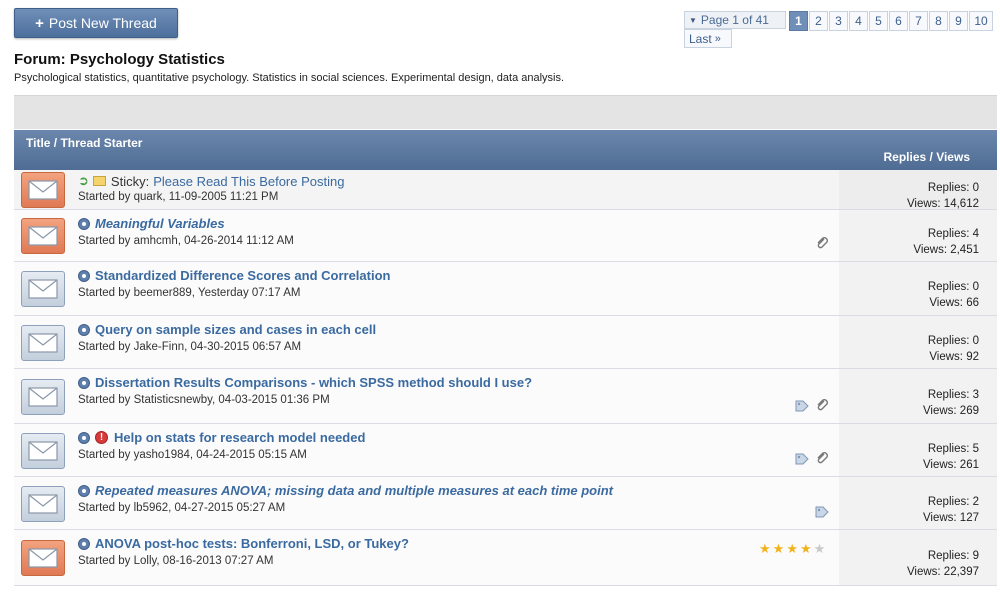  I want to click on page-jump-dropdown: ▼ Page 1 of 41, so click(735, 20).